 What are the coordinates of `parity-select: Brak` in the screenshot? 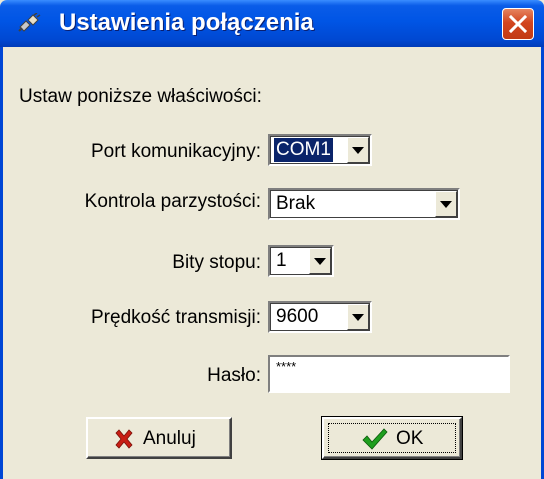 It's located at (364, 204).